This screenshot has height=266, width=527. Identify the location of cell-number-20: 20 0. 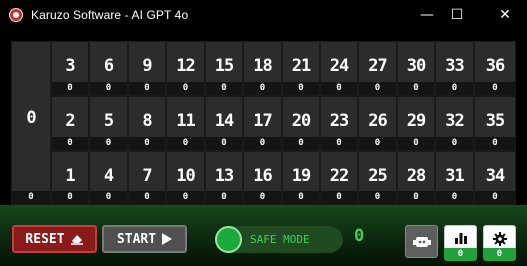
(301, 123).